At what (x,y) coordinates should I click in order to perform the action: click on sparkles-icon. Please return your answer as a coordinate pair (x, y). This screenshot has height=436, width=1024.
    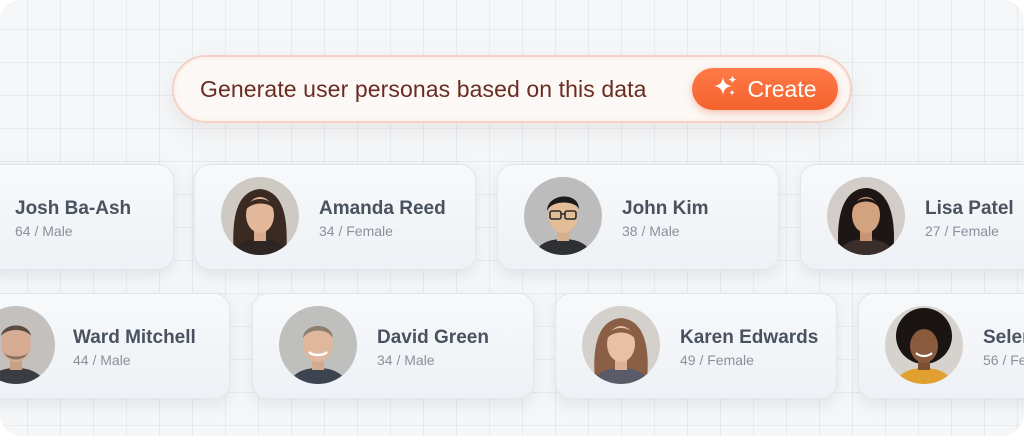
    Looking at the image, I should click on (726, 89).